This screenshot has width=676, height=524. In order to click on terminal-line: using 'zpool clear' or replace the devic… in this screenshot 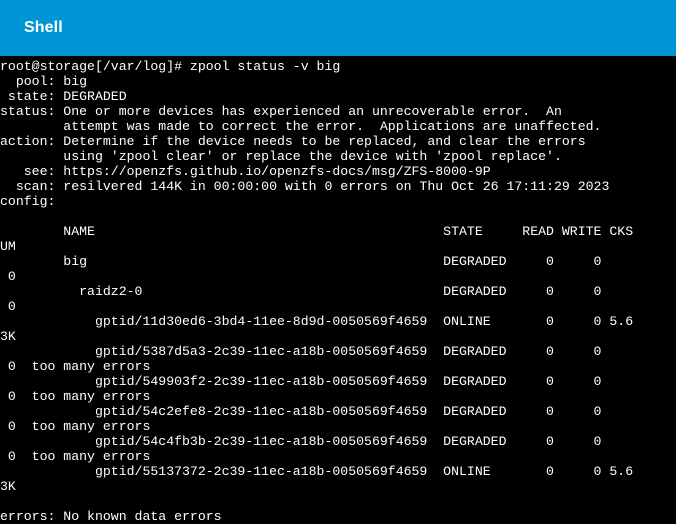, I will do `click(281, 156)`.